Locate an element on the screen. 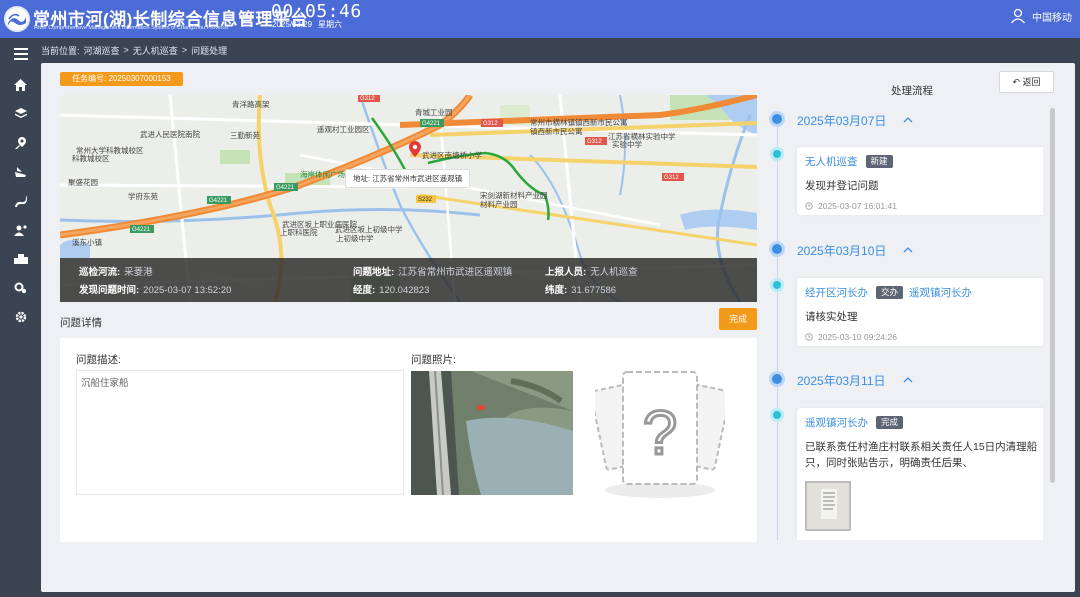  card-who: 经开区河长办 is located at coordinates (836, 292).